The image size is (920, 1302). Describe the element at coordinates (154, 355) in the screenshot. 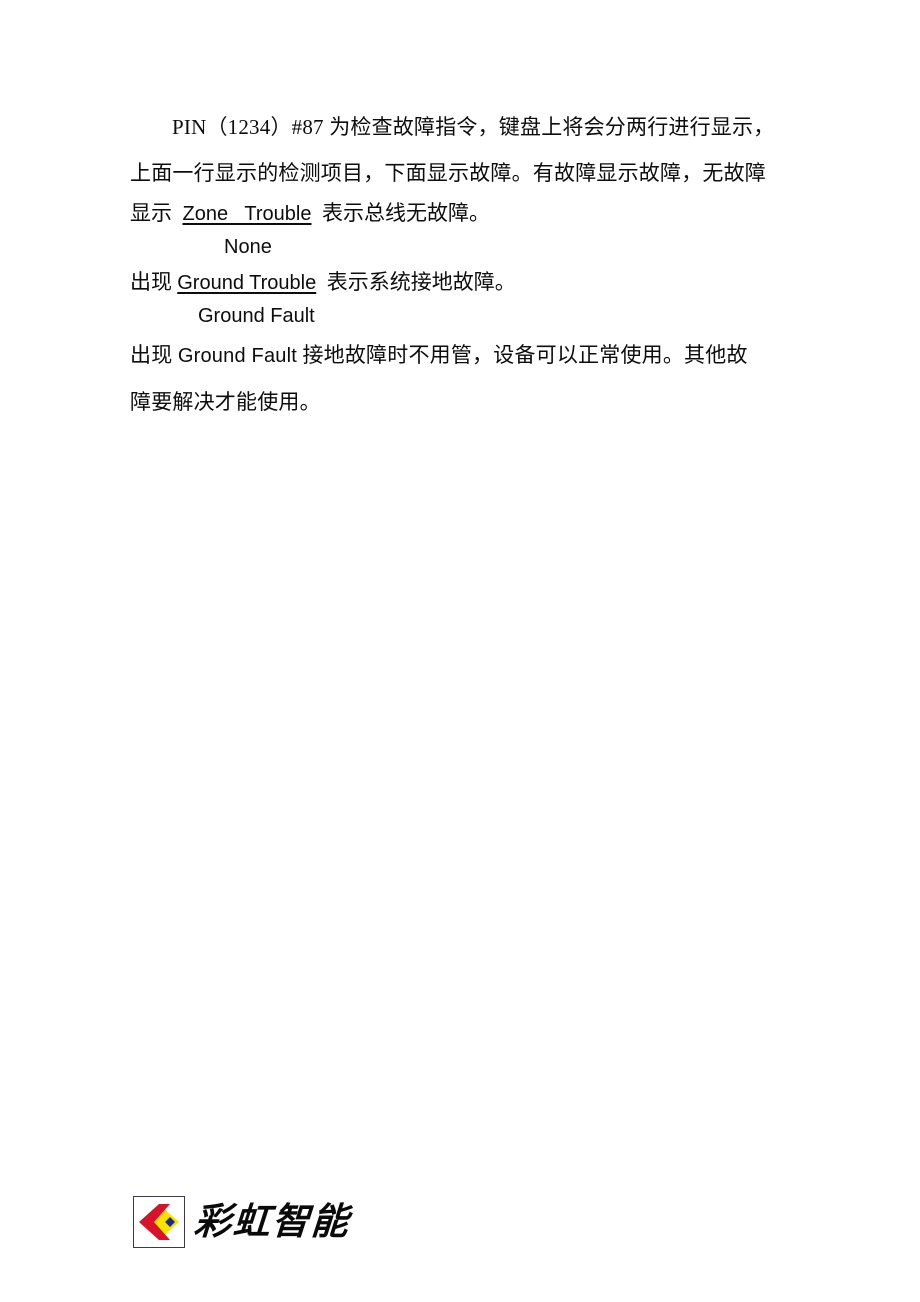

I see `paragraph-prefix-text: 出现` at that location.